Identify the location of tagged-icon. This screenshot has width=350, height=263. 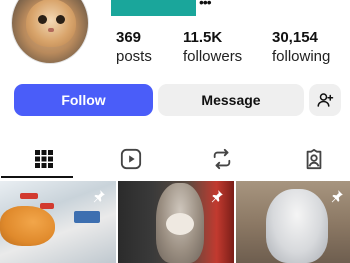
(313, 159).